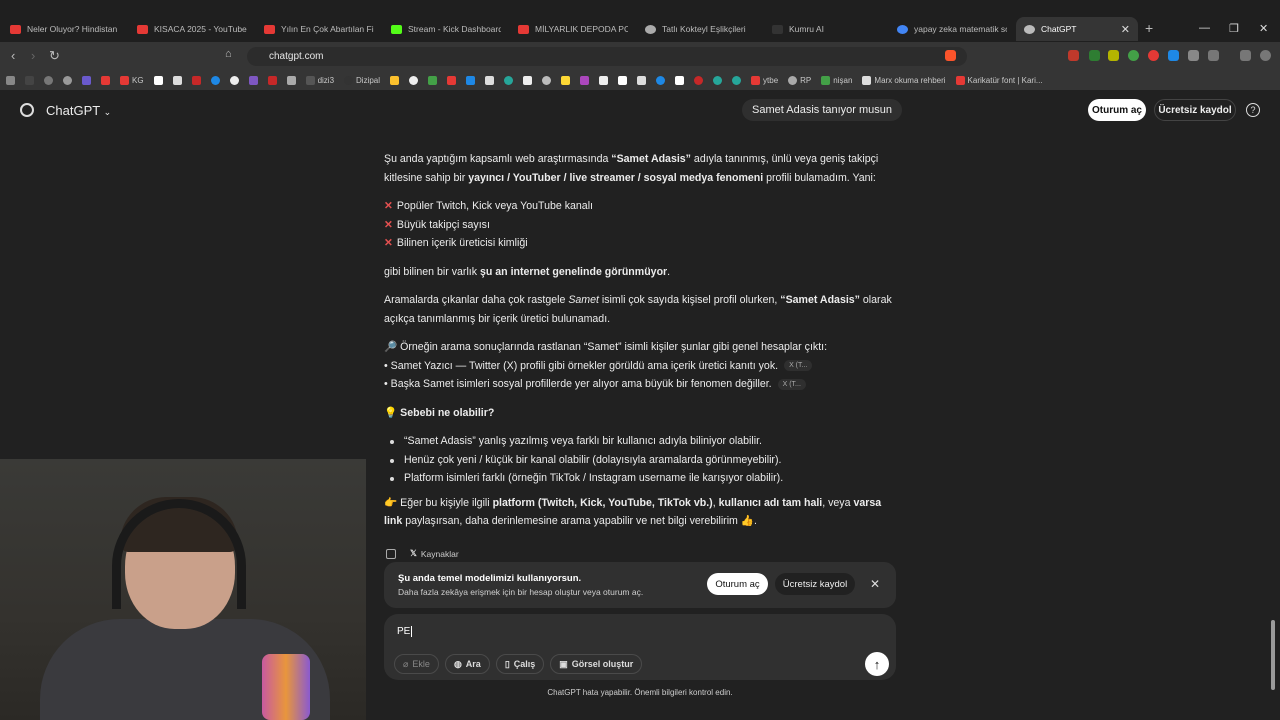 Image resolution: width=1280 pixels, height=720 pixels. What do you see at coordinates (414, 80) in the screenshot?
I see `google-icon` at bounding box center [414, 80].